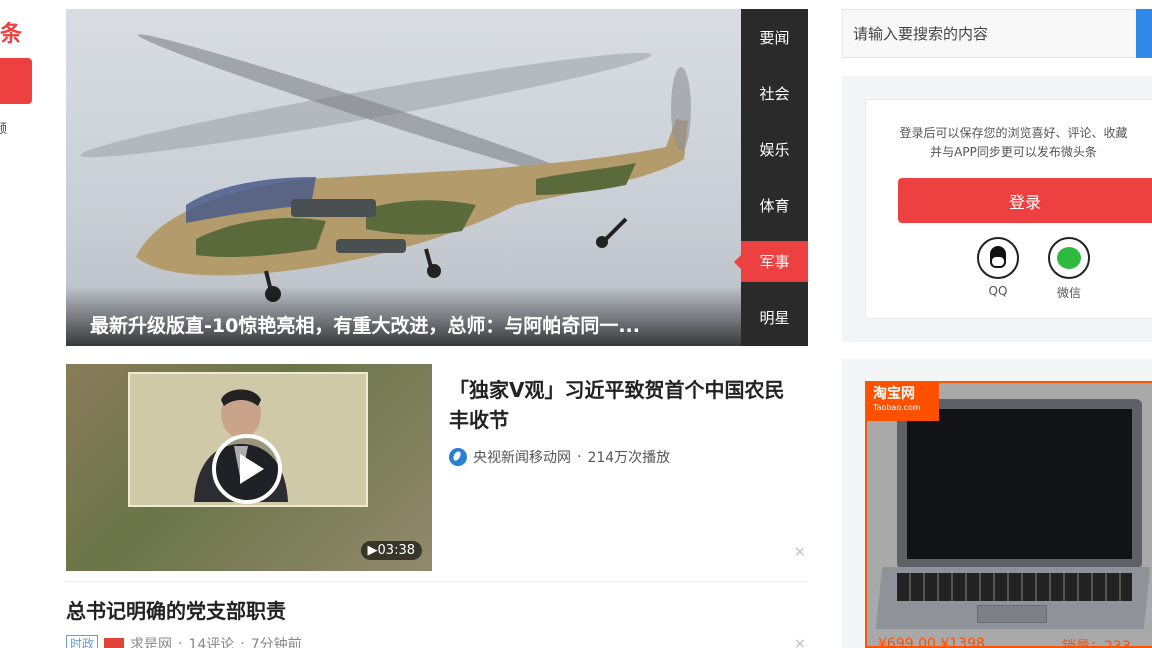  I want to click on search-button, so click(1144, 33).